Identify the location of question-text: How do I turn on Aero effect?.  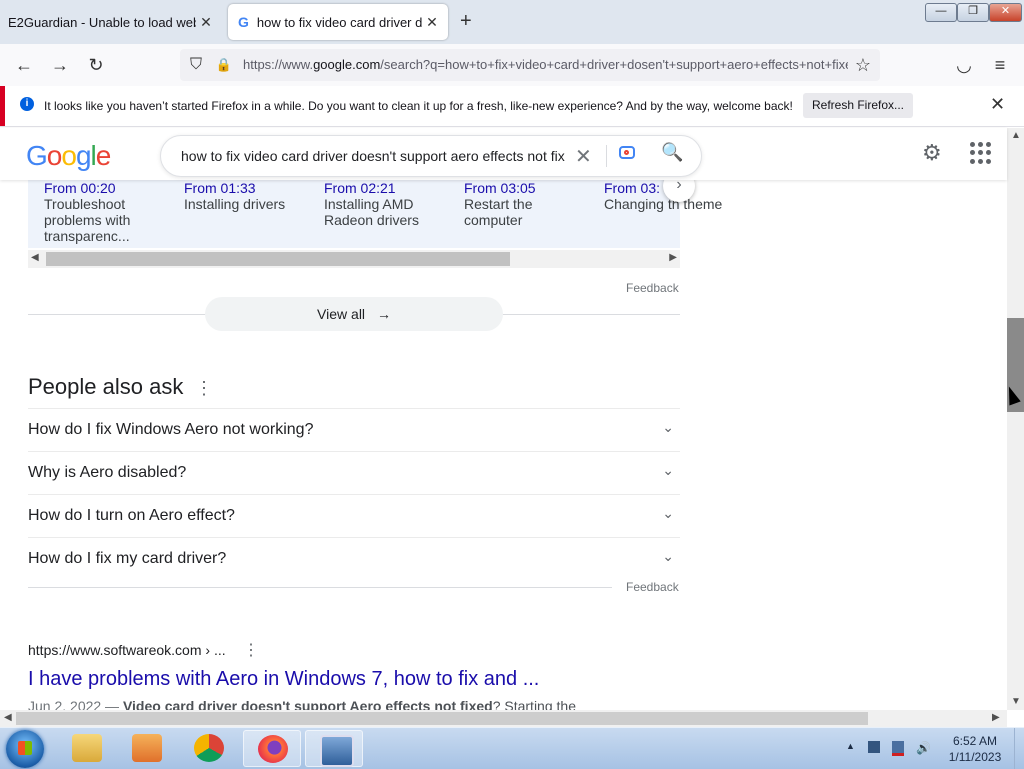
(131, 515).